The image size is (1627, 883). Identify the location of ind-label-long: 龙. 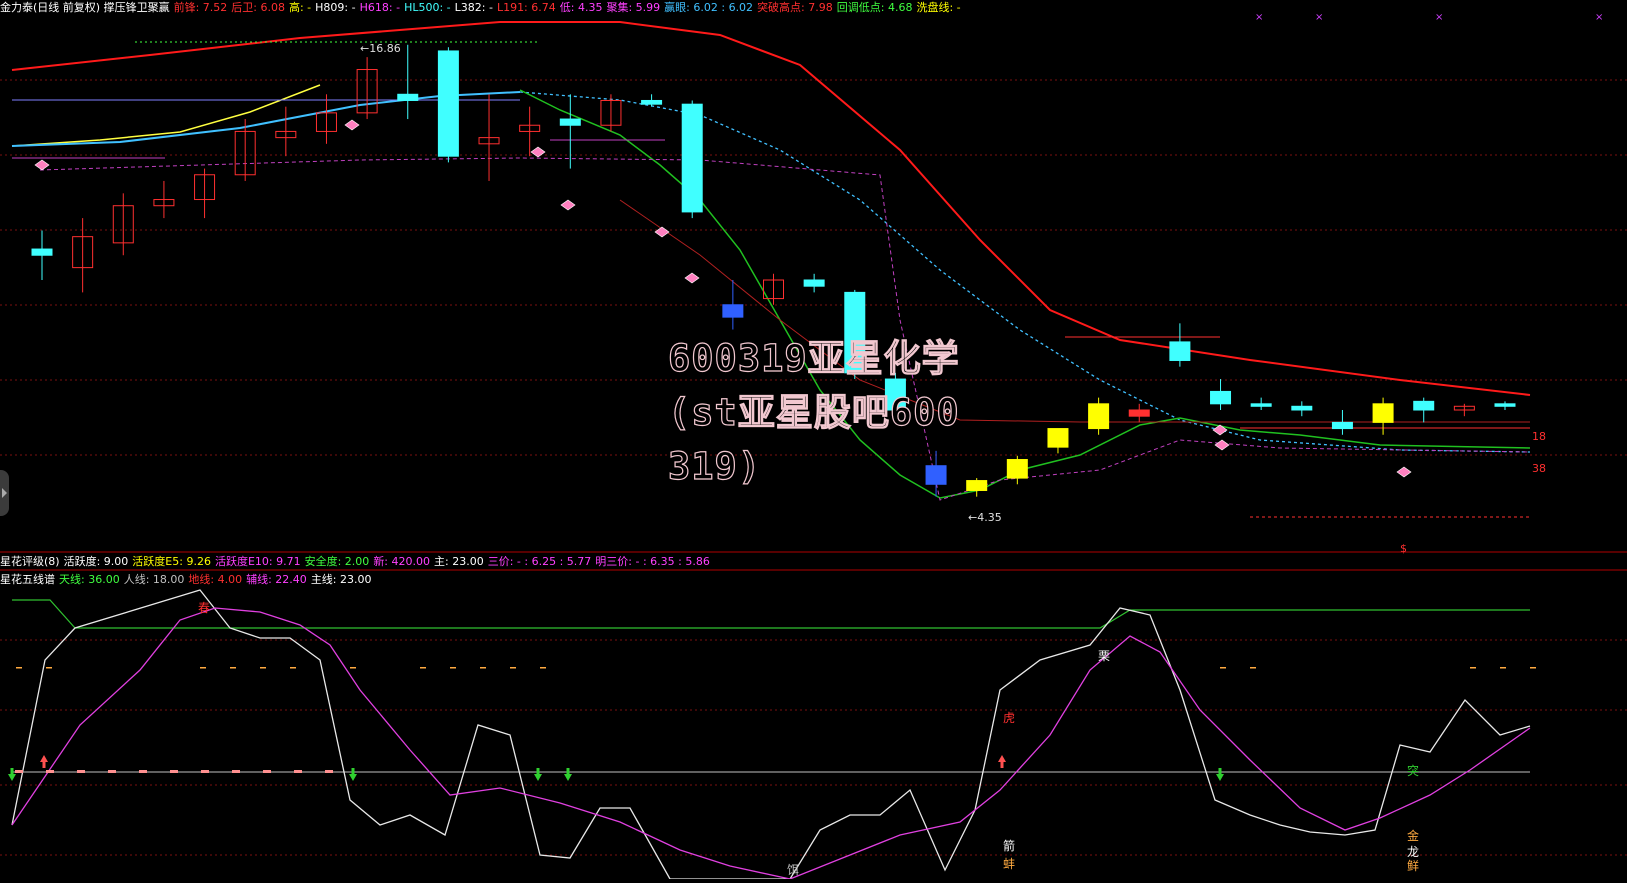
(1413, 852).